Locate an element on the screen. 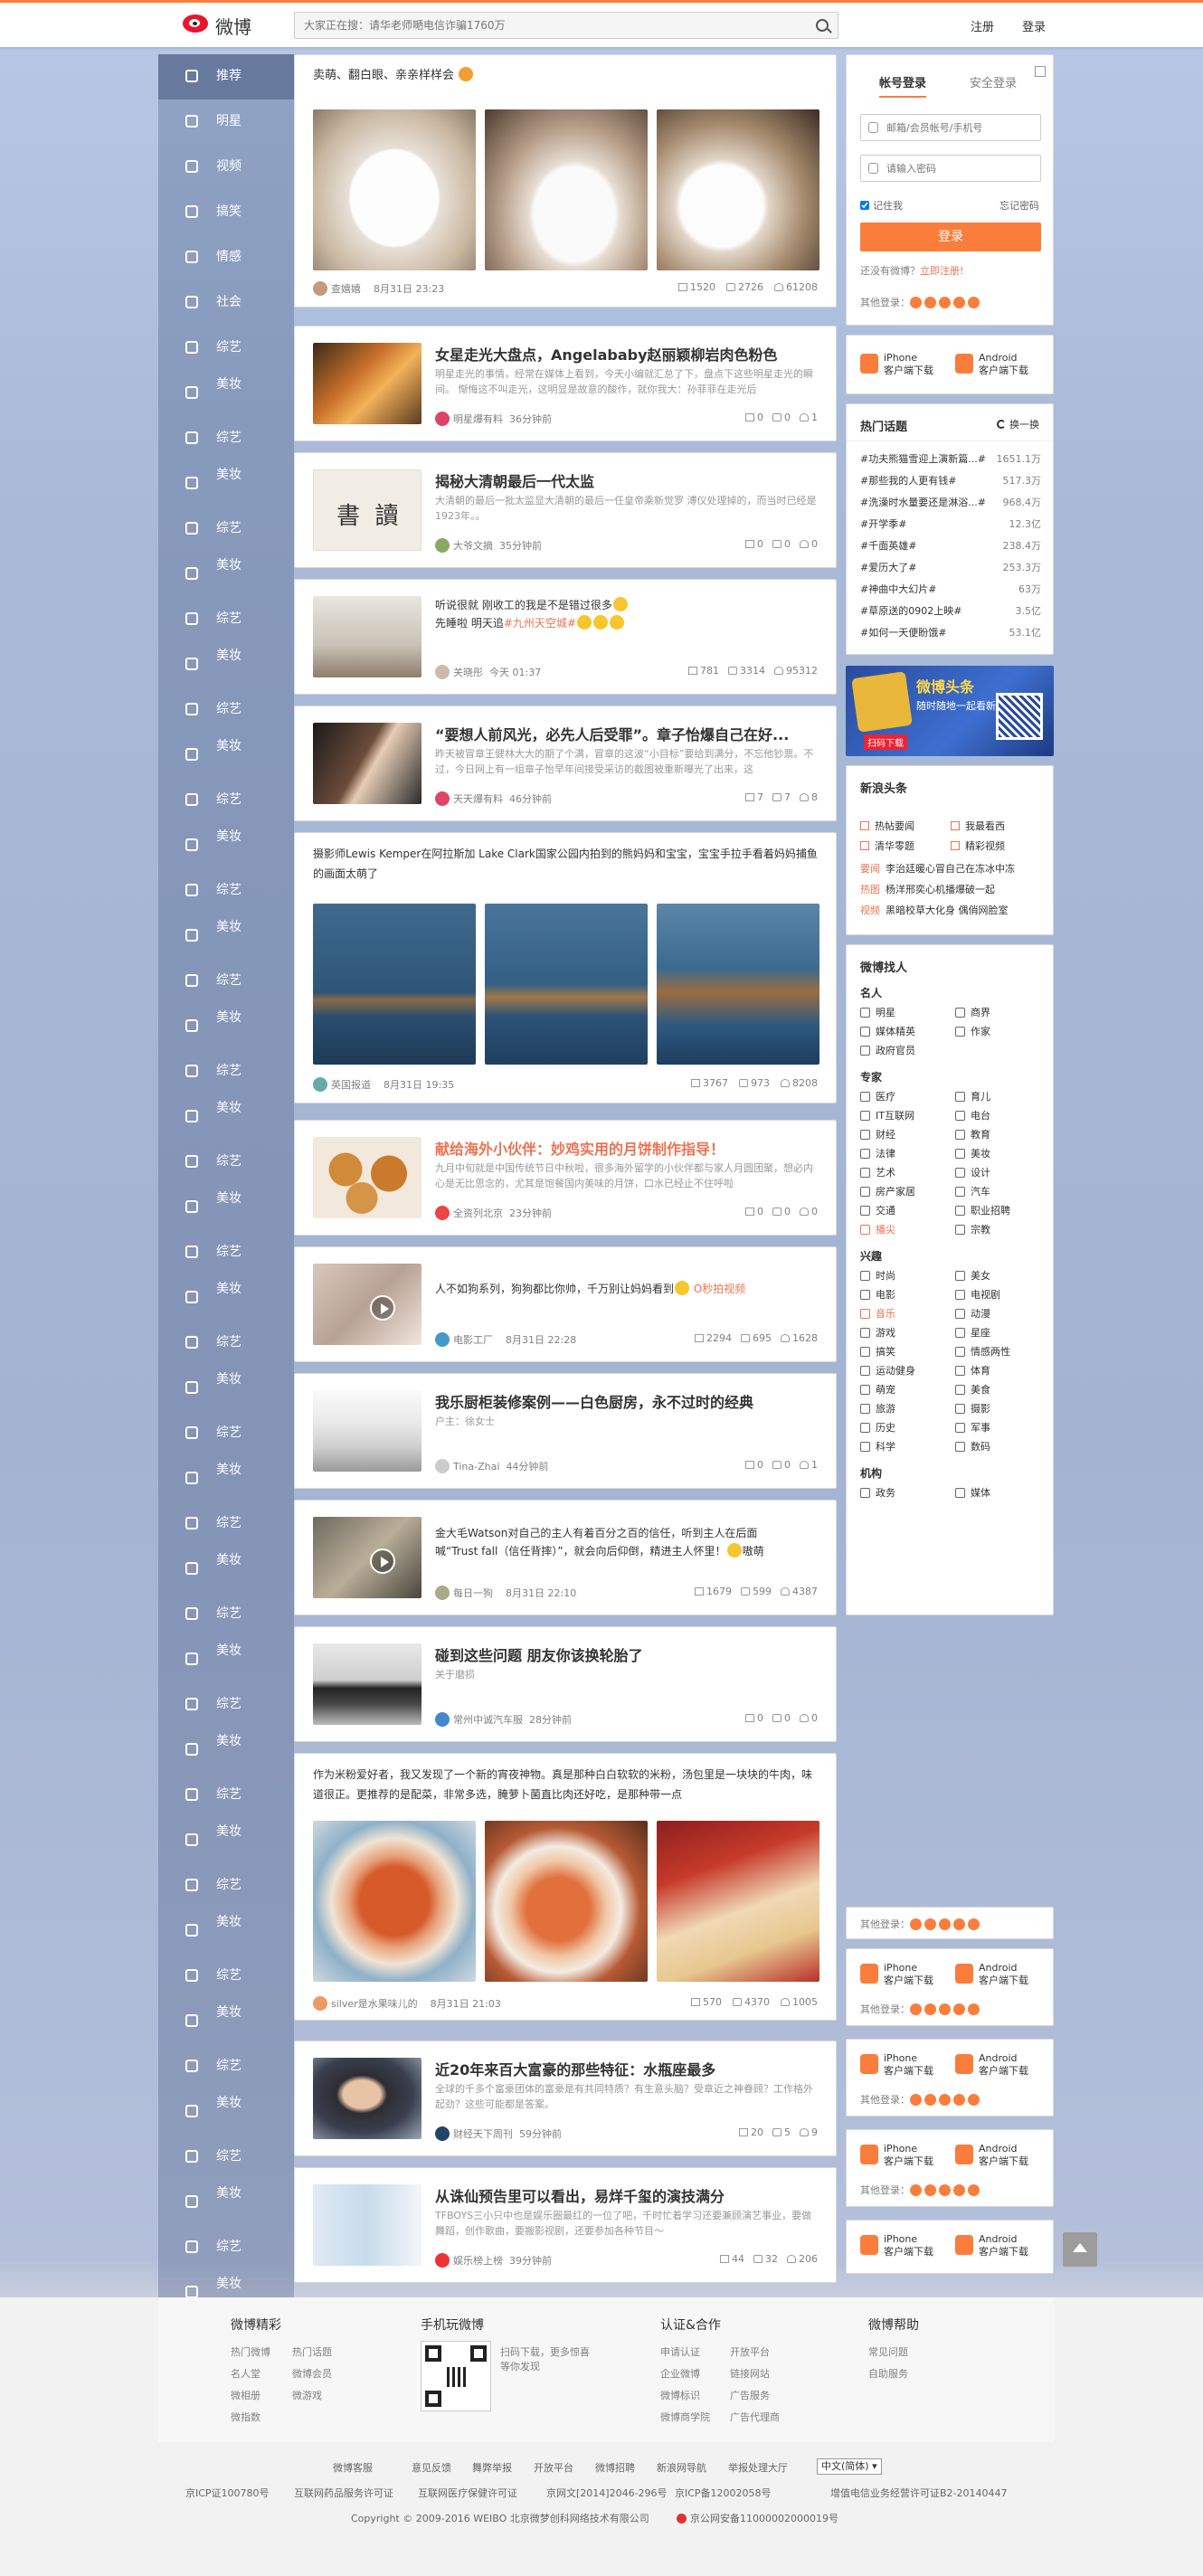  like-count: 61208 is located at coordinates (796, 287).